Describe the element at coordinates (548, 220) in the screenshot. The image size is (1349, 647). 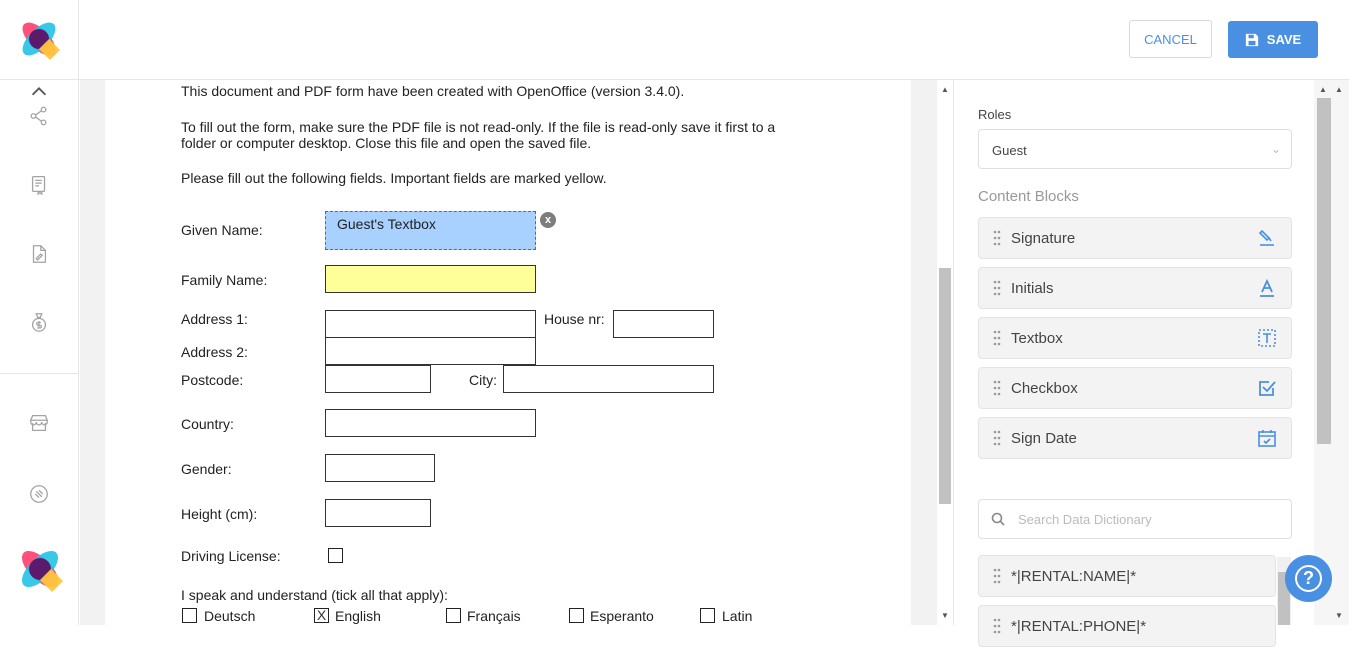
I see `remove-field-button: x` at that location.